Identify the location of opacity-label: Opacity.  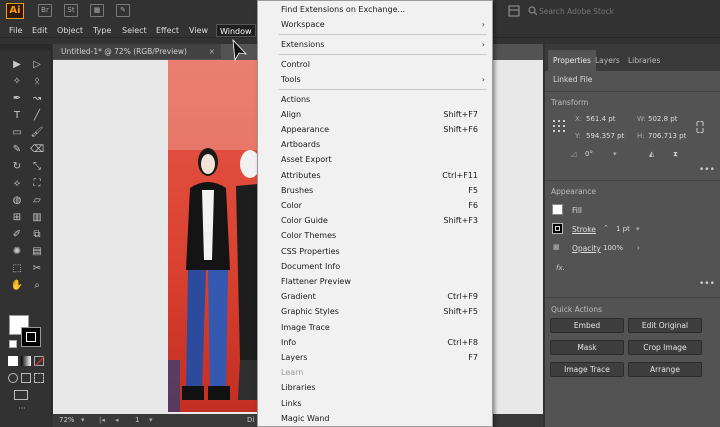
(586, 248).